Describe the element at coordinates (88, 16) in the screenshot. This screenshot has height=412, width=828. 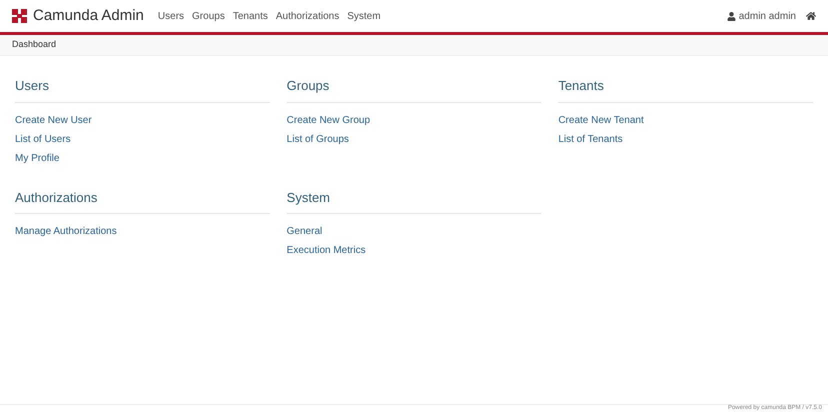
I see `brand-title: Camunda Admin` at that location.